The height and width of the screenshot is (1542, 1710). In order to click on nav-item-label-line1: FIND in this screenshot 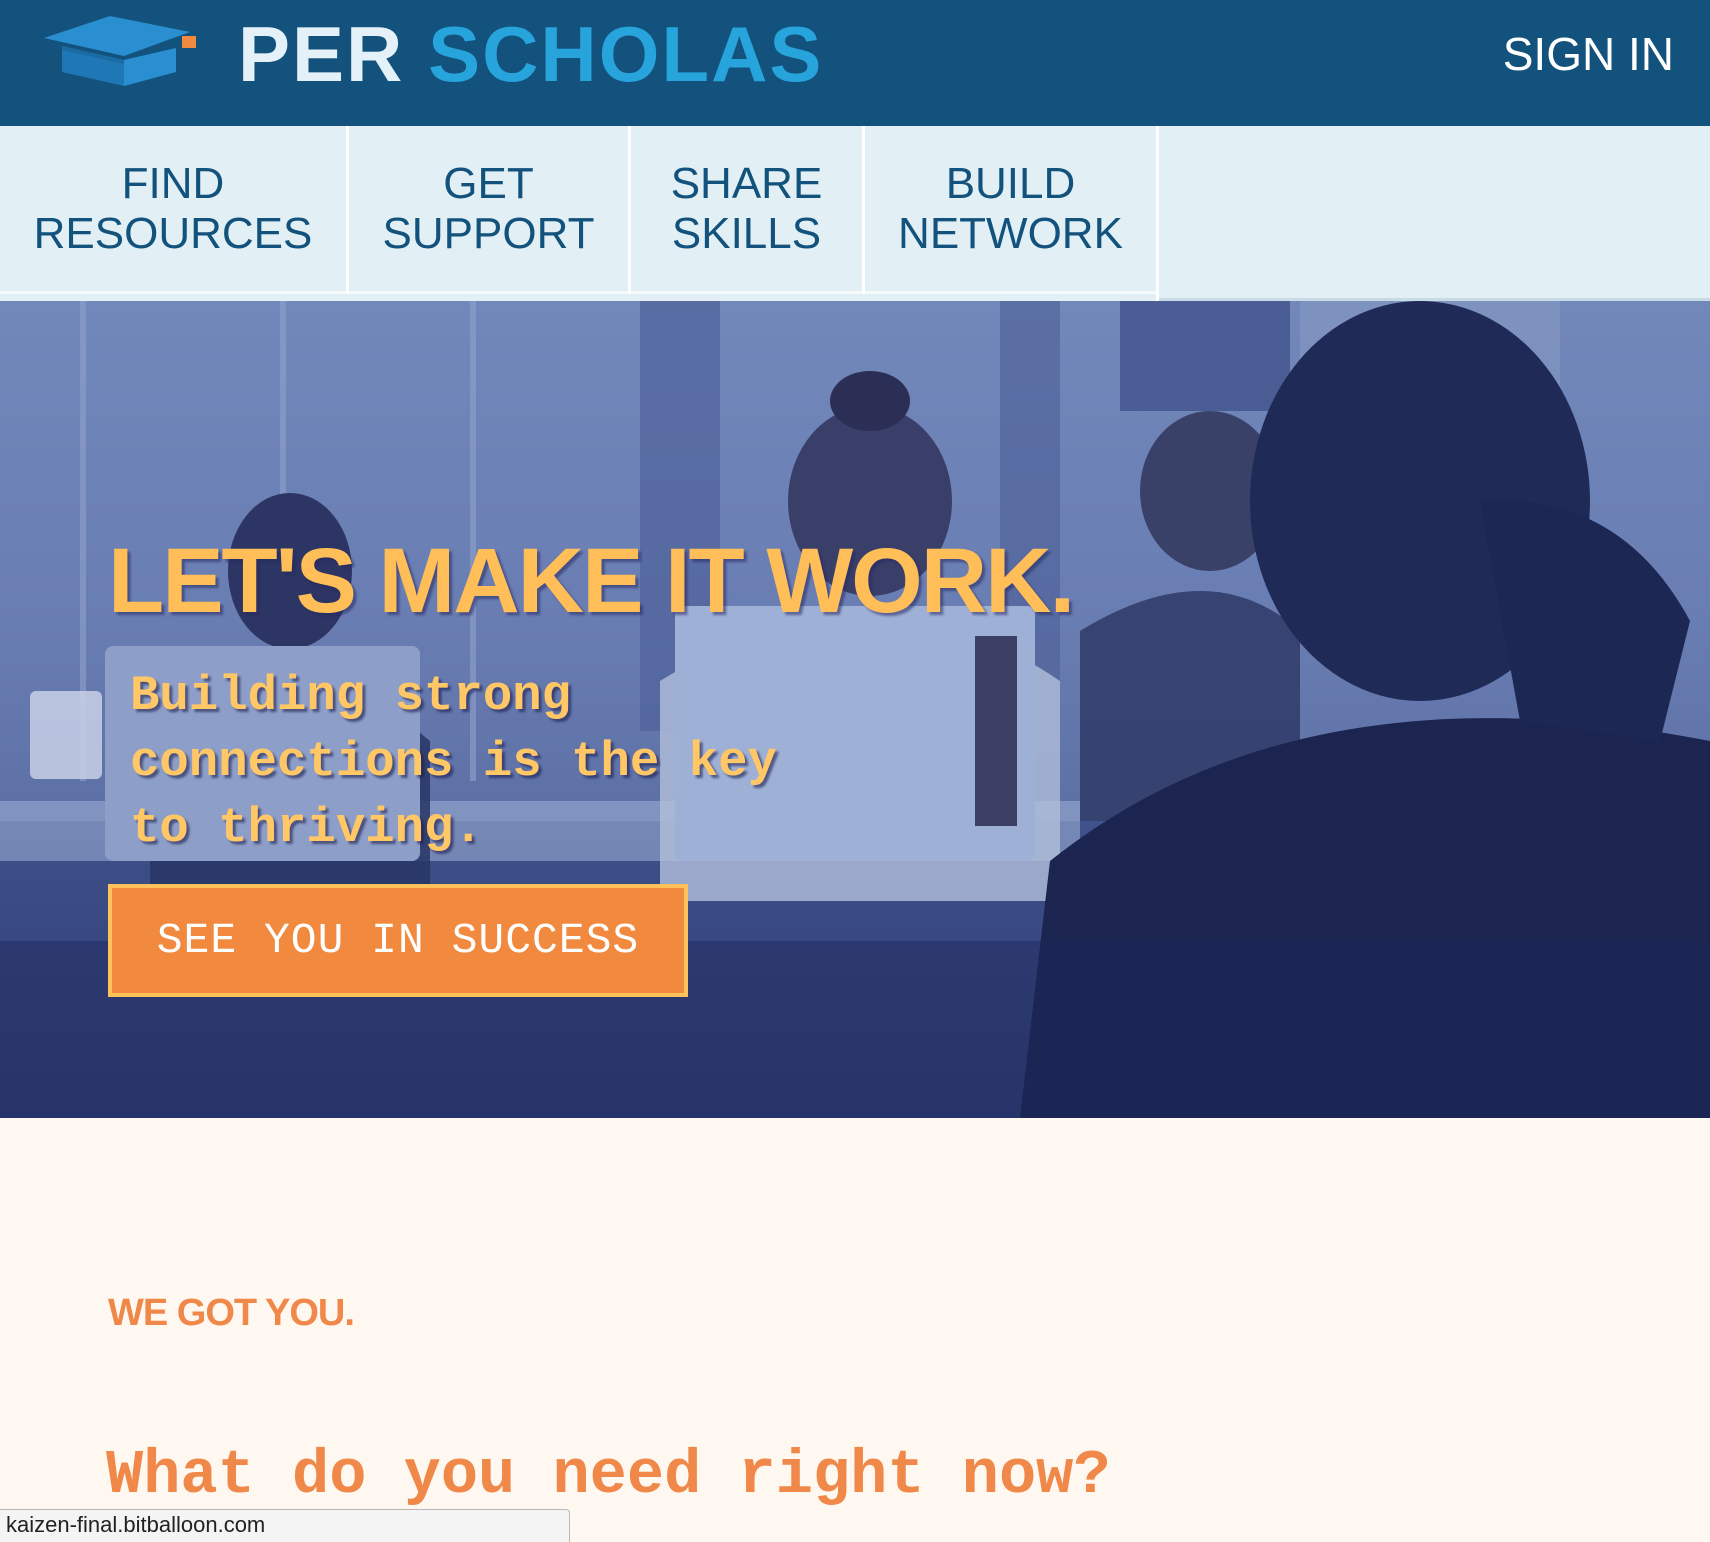, I will do `click(173, 183)`.